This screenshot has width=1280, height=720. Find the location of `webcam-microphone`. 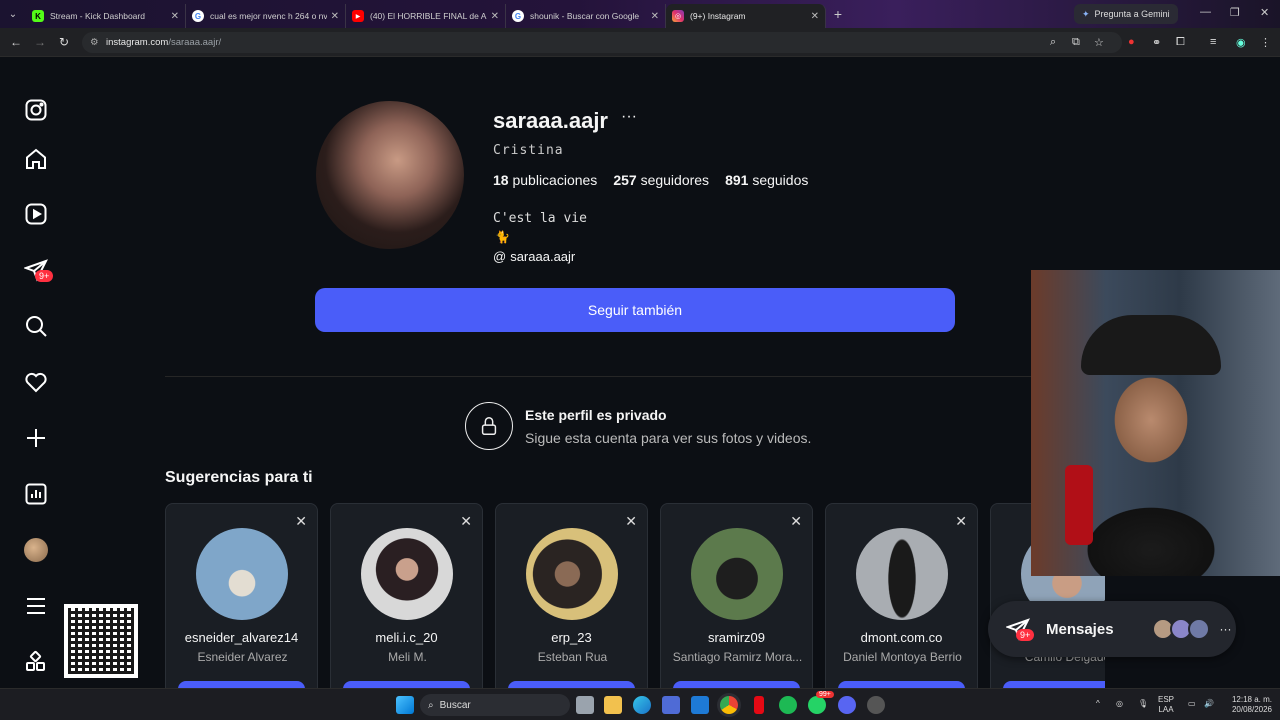

webcam-microphone is located at coordinates (1079, 505).